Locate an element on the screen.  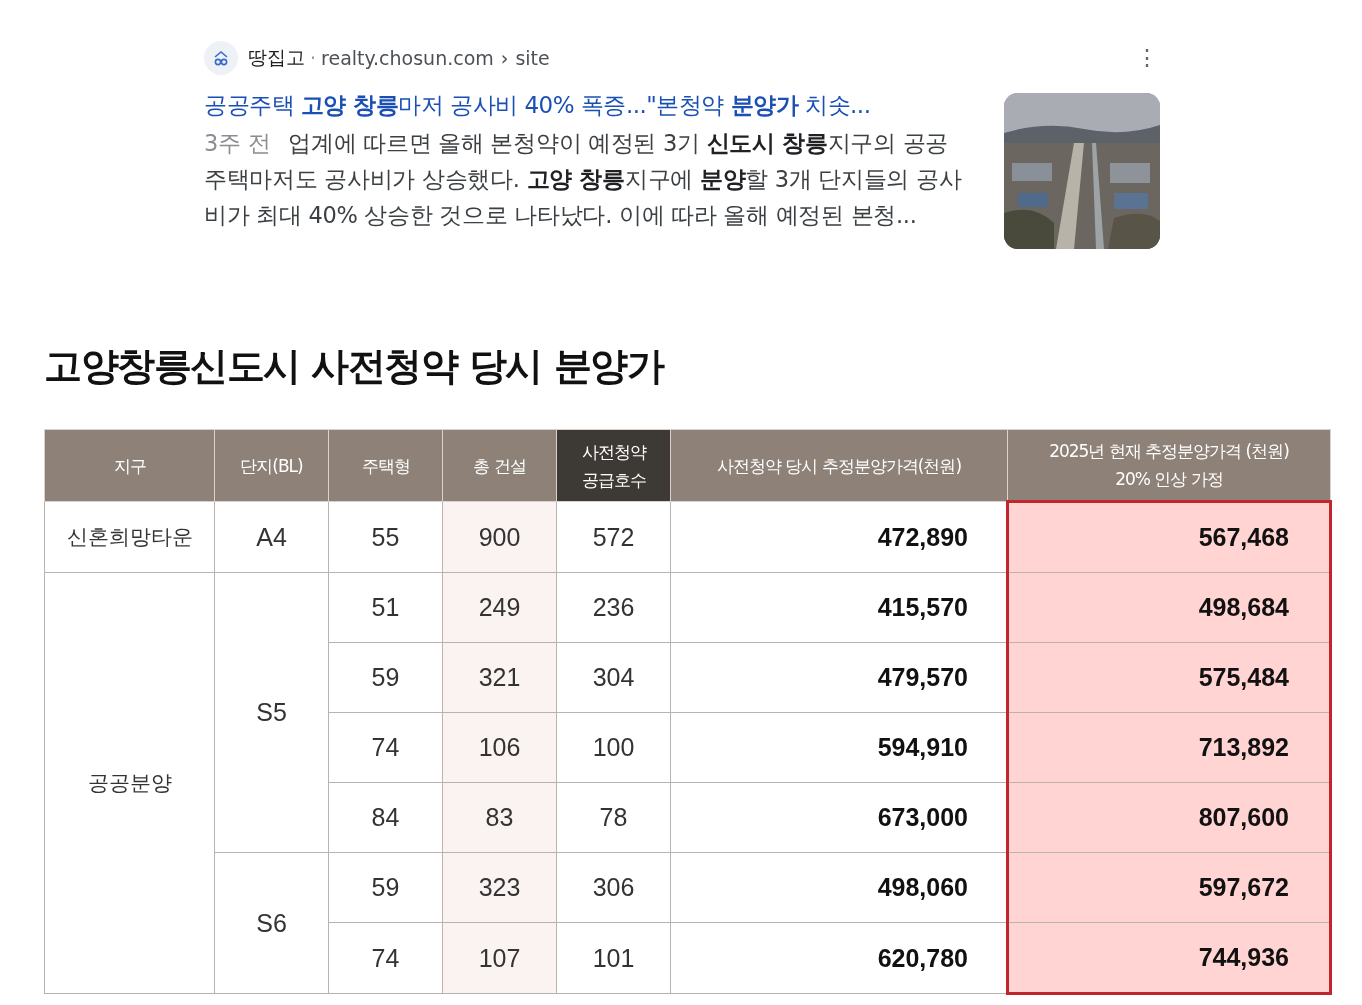
column-header: 사전청약 당시 추정분양가격(천원) is located at coordinates (839, 465).